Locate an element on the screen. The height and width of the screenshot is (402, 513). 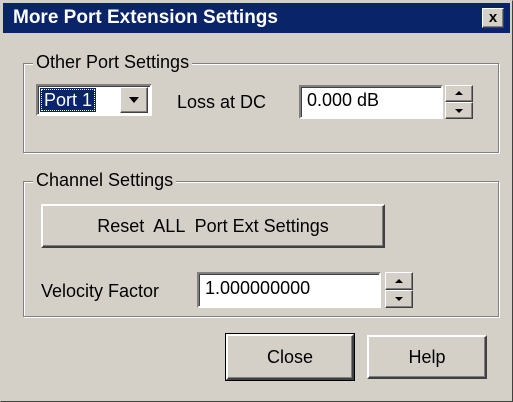
close-button: Close is located at coordinates (290, 357).